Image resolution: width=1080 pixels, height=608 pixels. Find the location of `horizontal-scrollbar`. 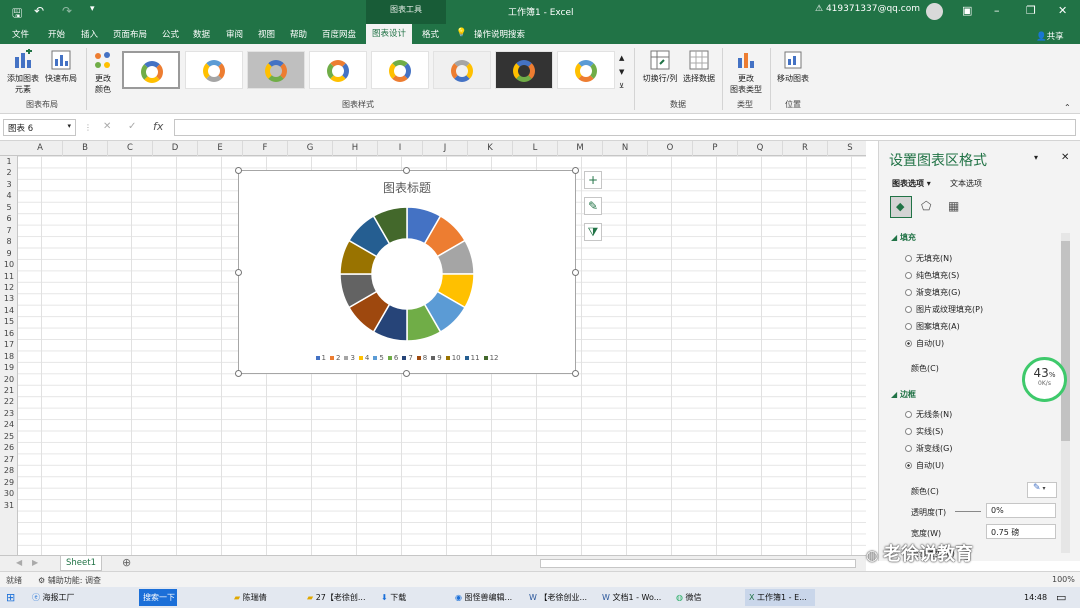

horizontal-scrollbar is located at coordinates (698, 563).